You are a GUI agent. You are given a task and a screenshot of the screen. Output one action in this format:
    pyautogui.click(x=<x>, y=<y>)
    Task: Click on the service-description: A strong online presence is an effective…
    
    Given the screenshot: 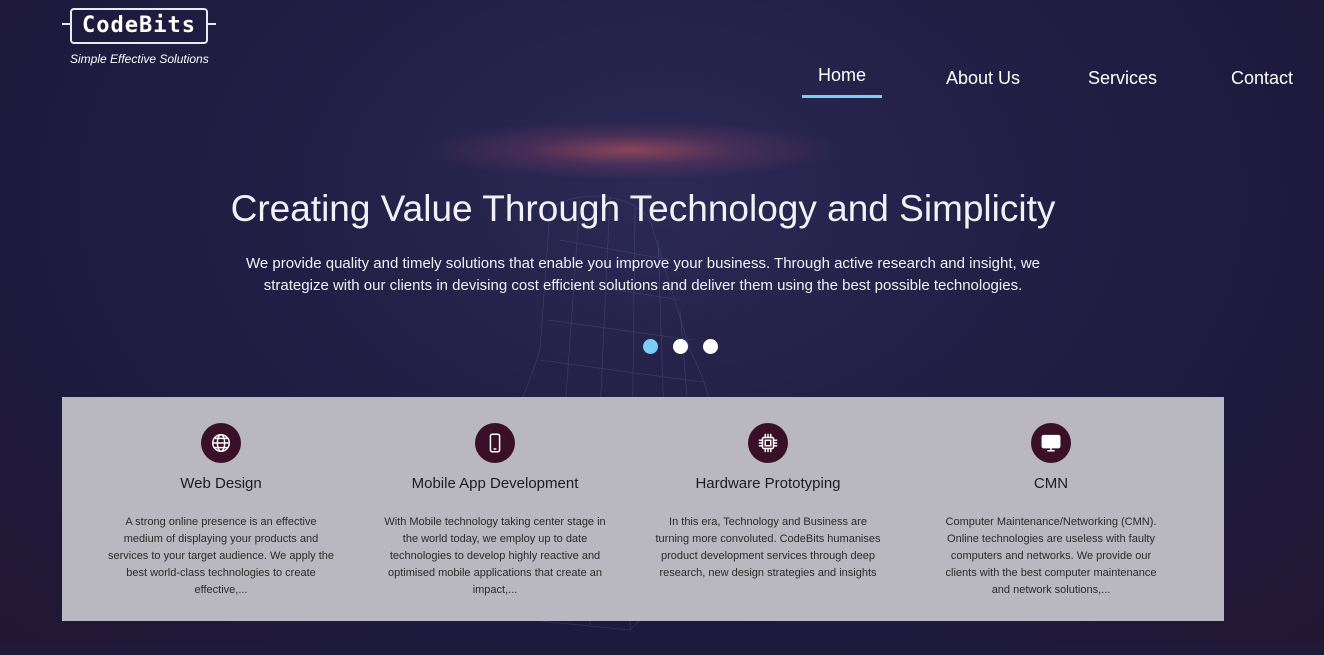 What is the action you would take?
    pyautogui.click(x=221, y=556)
    